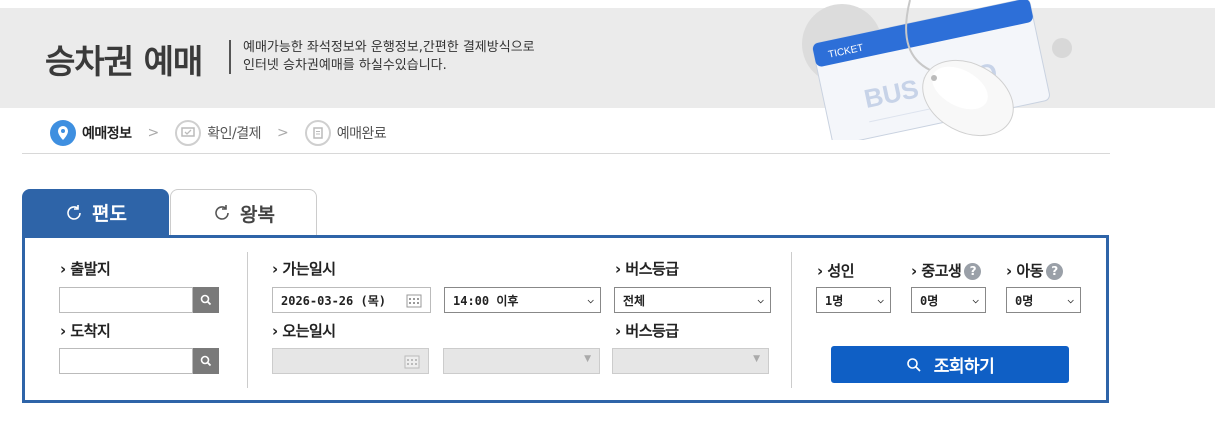  Describe the element at coordinates (126, 361) in the screenshot. I see `arrival-input` at that location.